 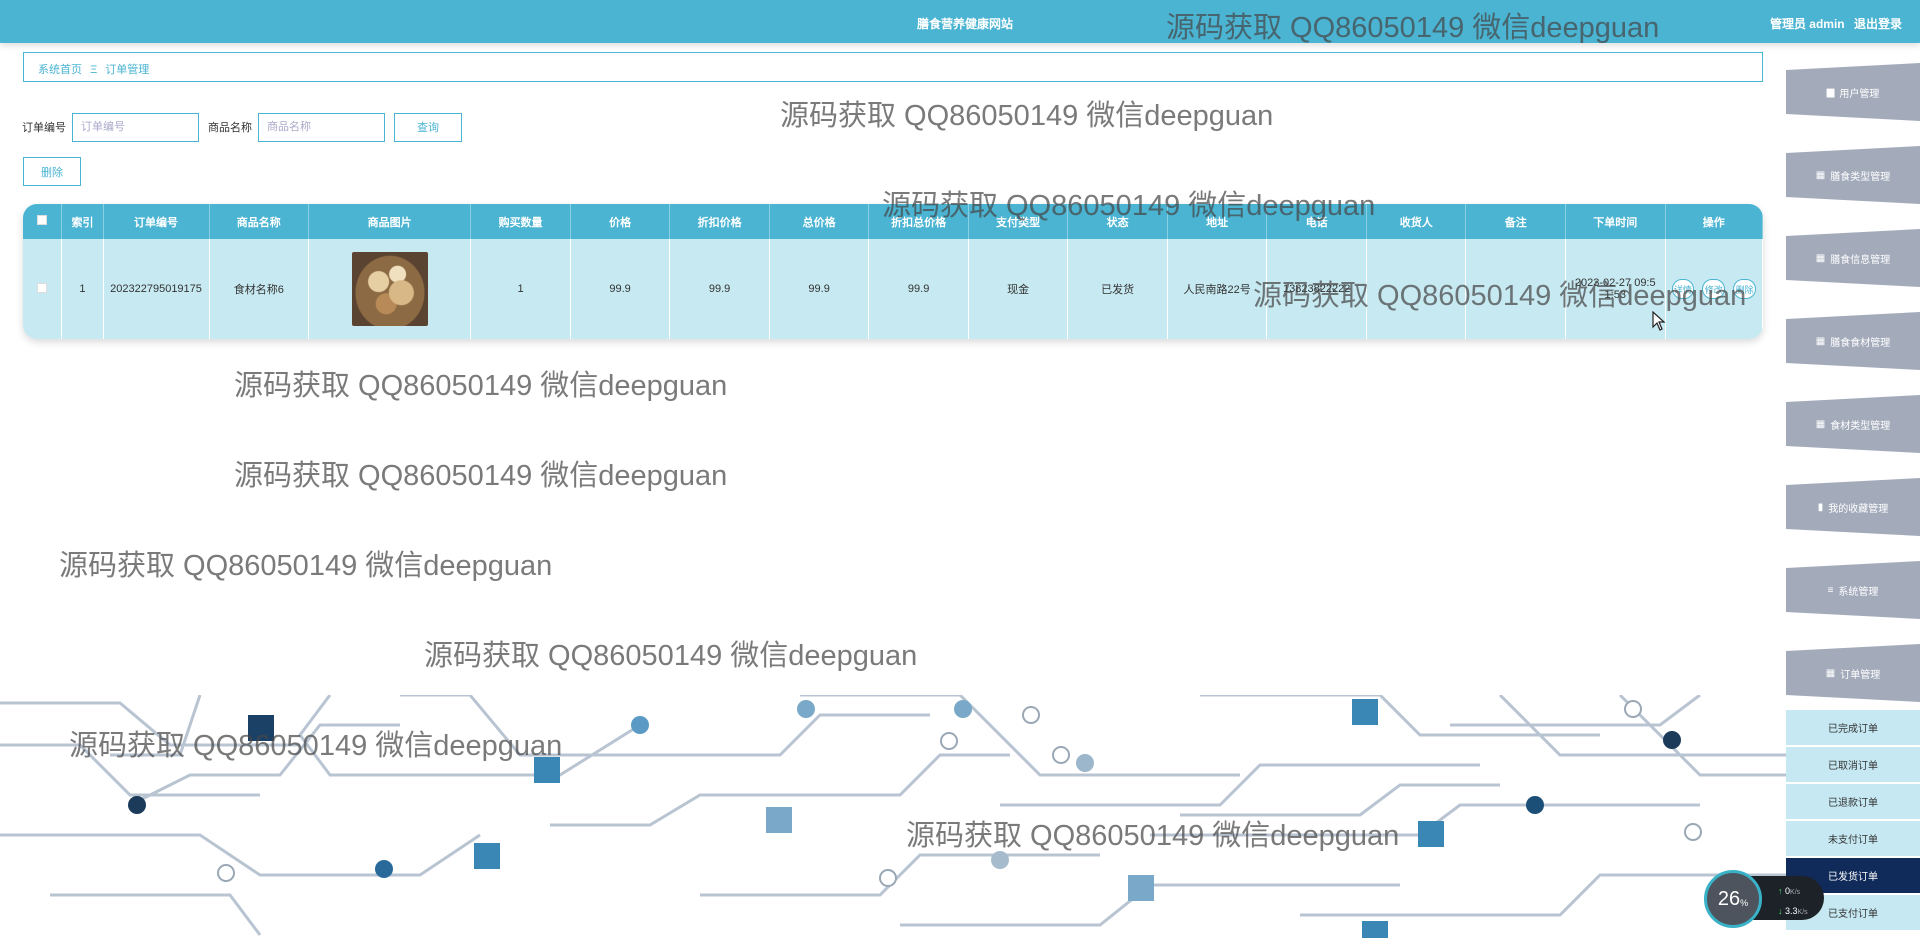 I want to click on sidebar-item-label: 我的收藏管理, so click(x=1858, y=509).